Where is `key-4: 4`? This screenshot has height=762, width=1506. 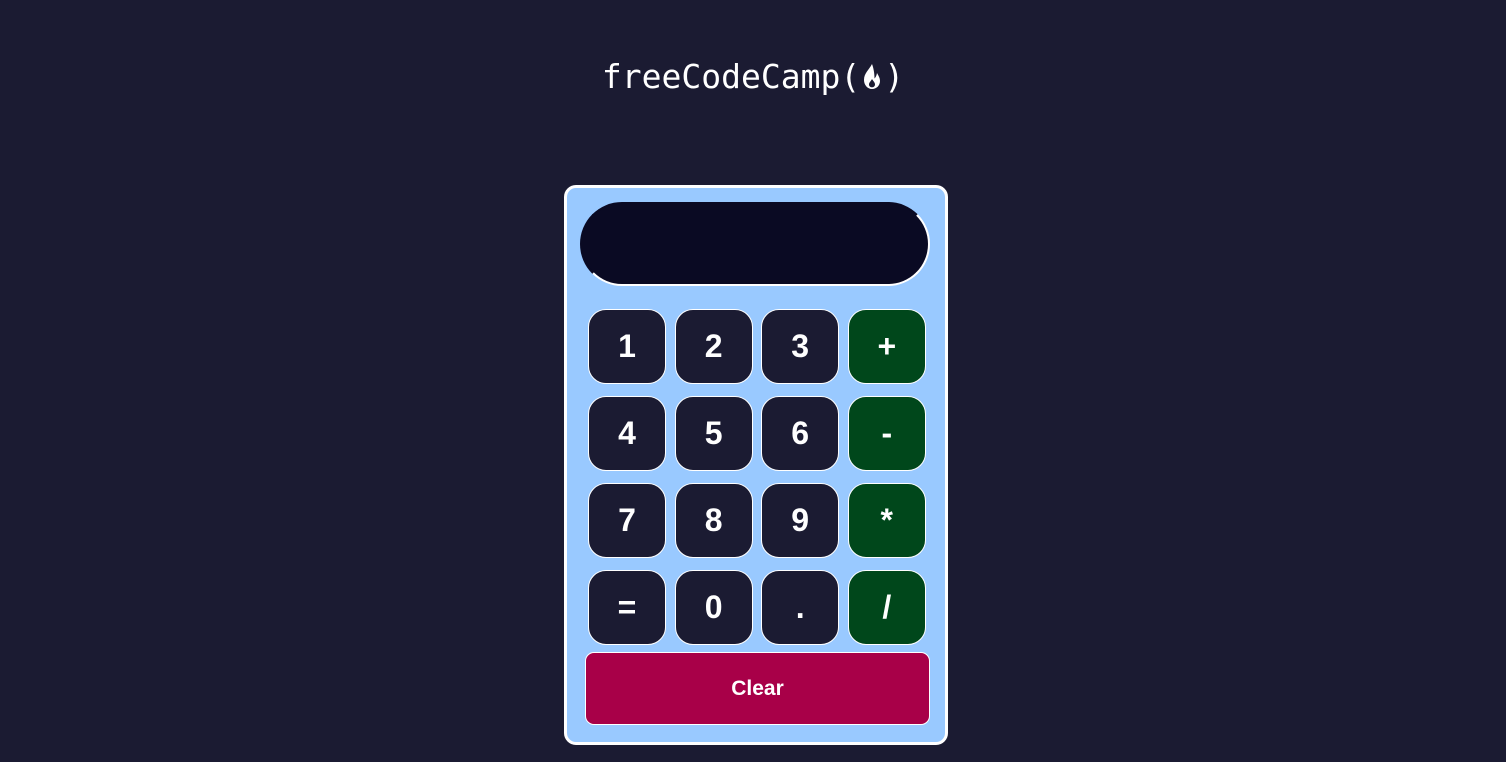
key-4: 4 is located at coordinates (627, 433).